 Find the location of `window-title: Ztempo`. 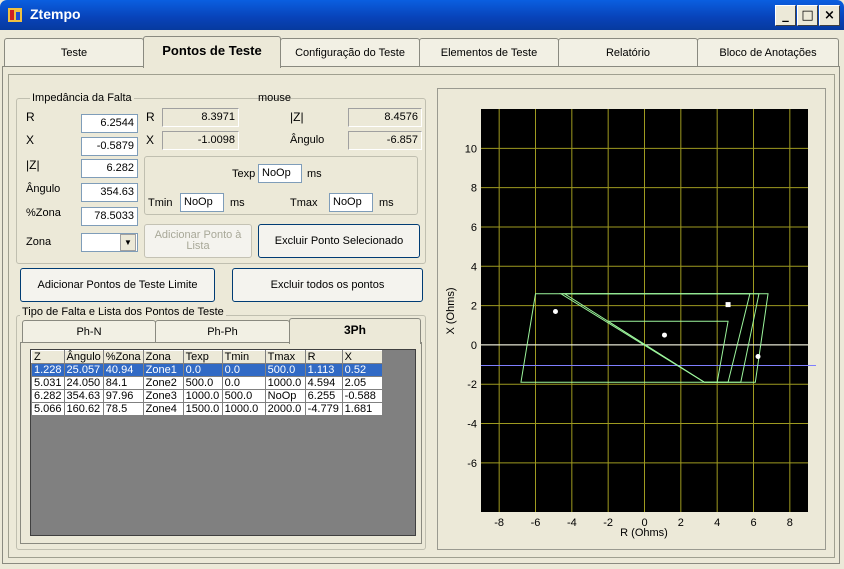

window-title: Ztempo is located at coordinates (55, 14).